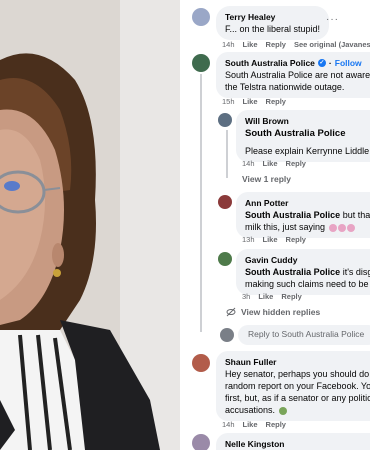 This screenshot has height=450, width=370. I want to click on comment-text: F... on the liberal stupid!, so click(273, 29).